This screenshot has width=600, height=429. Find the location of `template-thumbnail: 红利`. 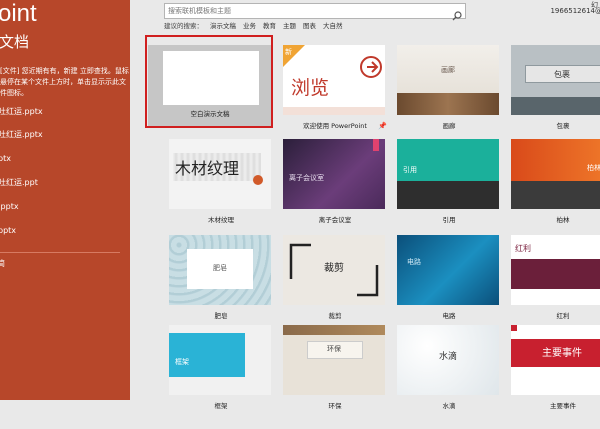

template-thumbnail: 红利 is located at coordinates (555, 270).